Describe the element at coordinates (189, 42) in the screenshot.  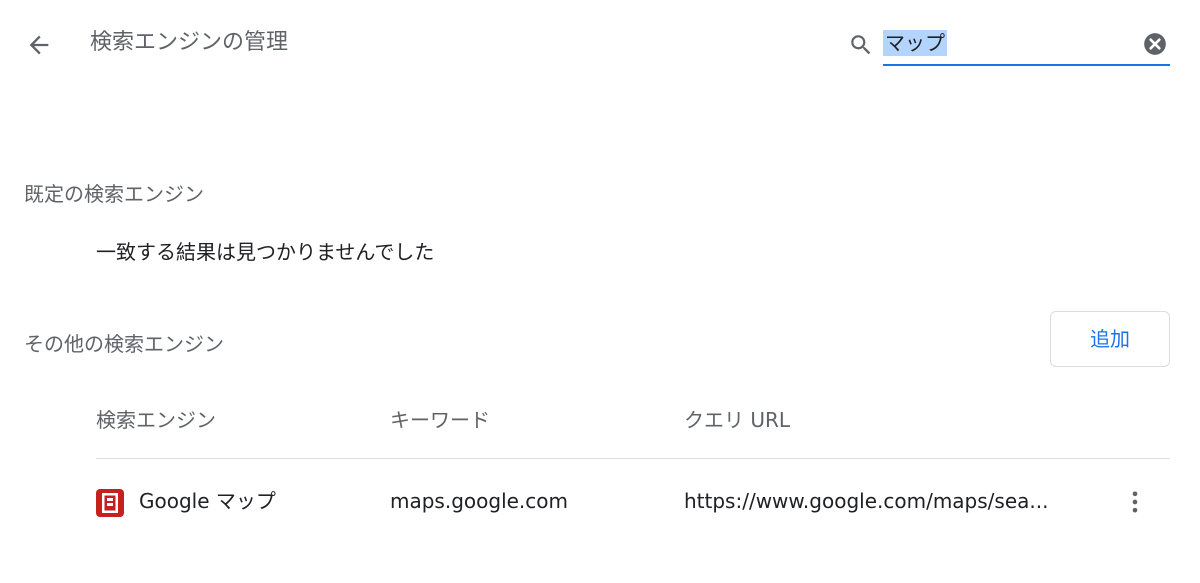
I see `page-title: 検索エンジンの管理` at that location.